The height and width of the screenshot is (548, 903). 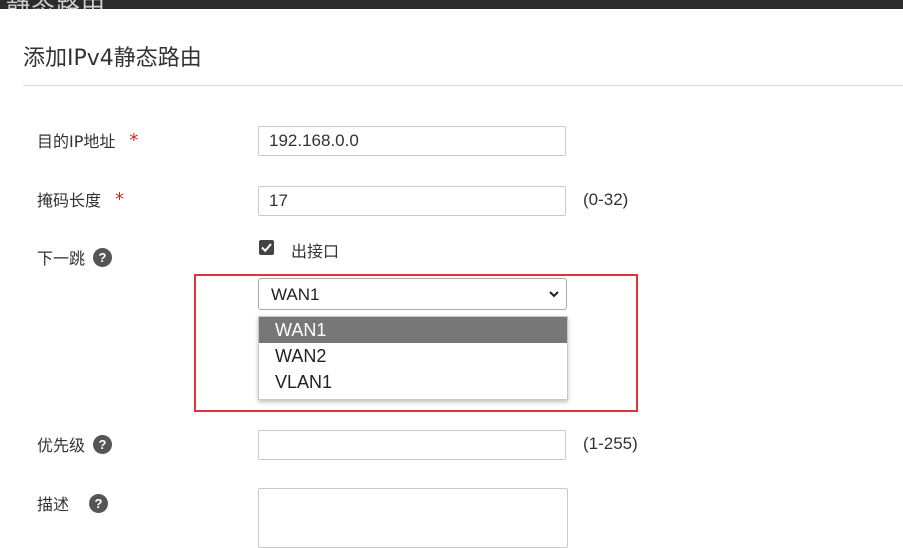 I want to click on priority-label: 优先级, so click(x=61, y=445).